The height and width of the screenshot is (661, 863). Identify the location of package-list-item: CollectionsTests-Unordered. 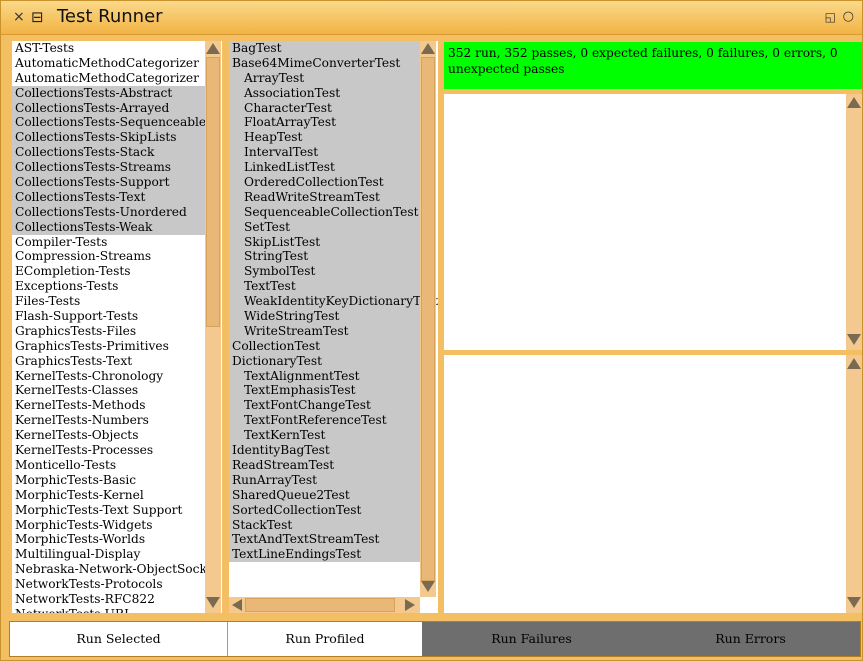
(108, 212).